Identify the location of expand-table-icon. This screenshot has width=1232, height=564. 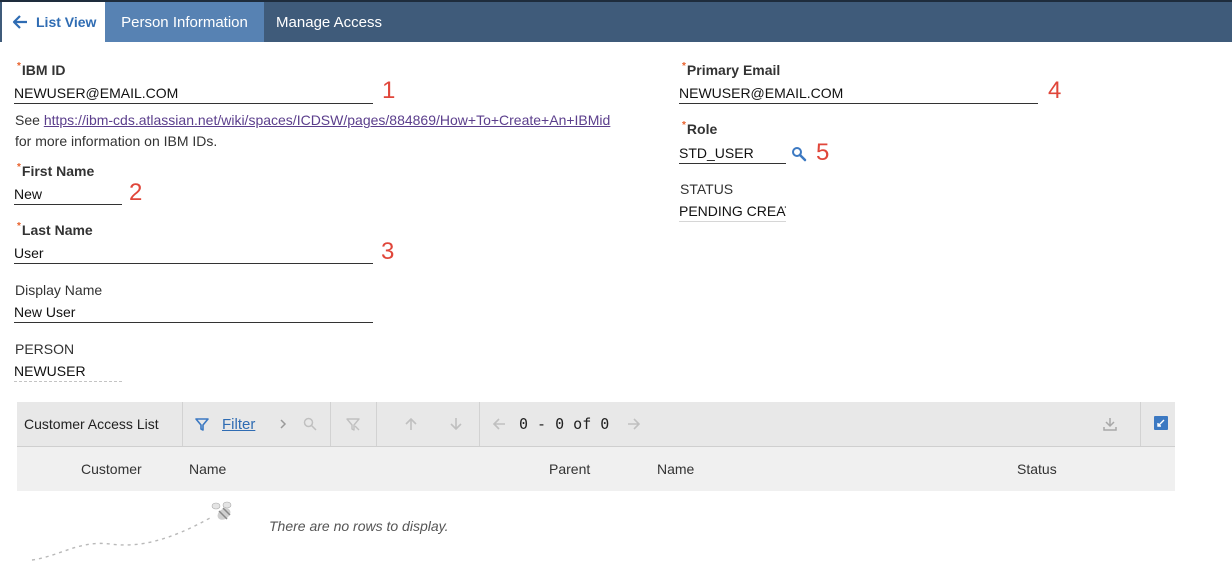
(1161, 423).